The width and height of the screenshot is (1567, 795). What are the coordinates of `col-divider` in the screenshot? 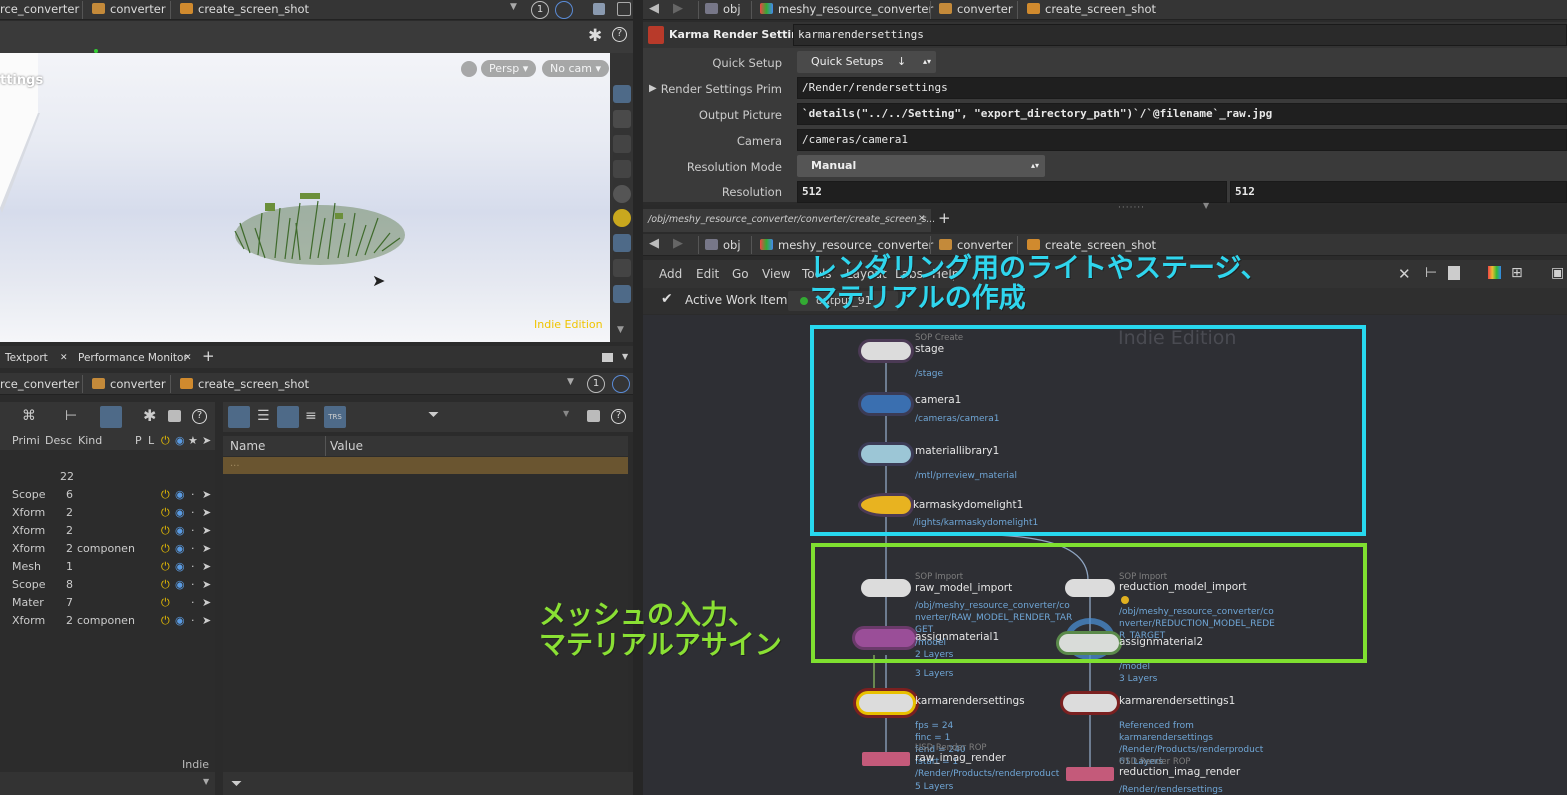 It's located at (325, 446).